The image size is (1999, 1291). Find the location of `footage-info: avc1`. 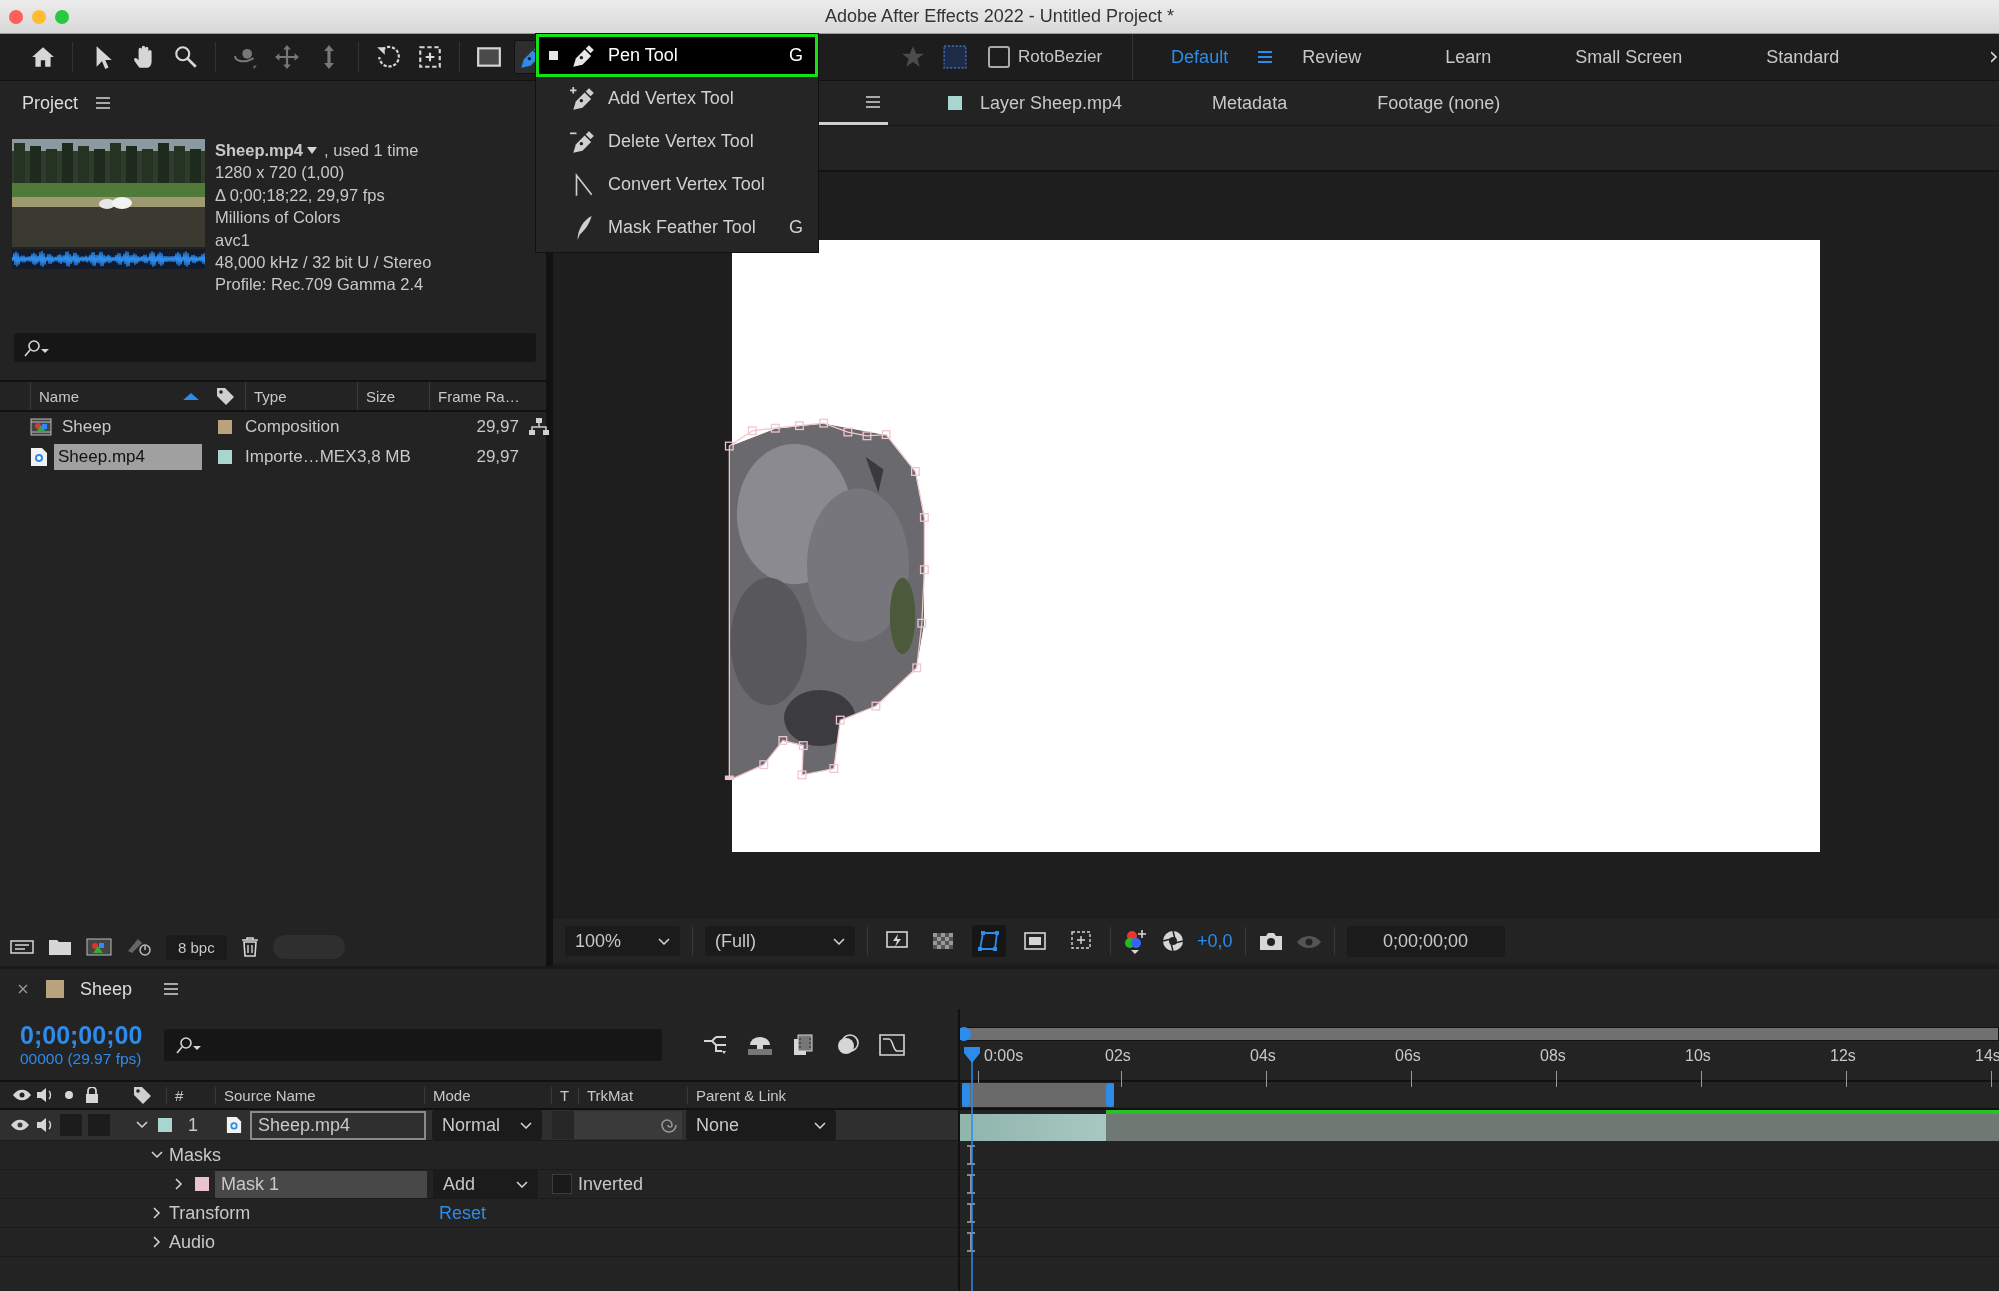

footage-info: avc1 is located at coordinates (233, 240).